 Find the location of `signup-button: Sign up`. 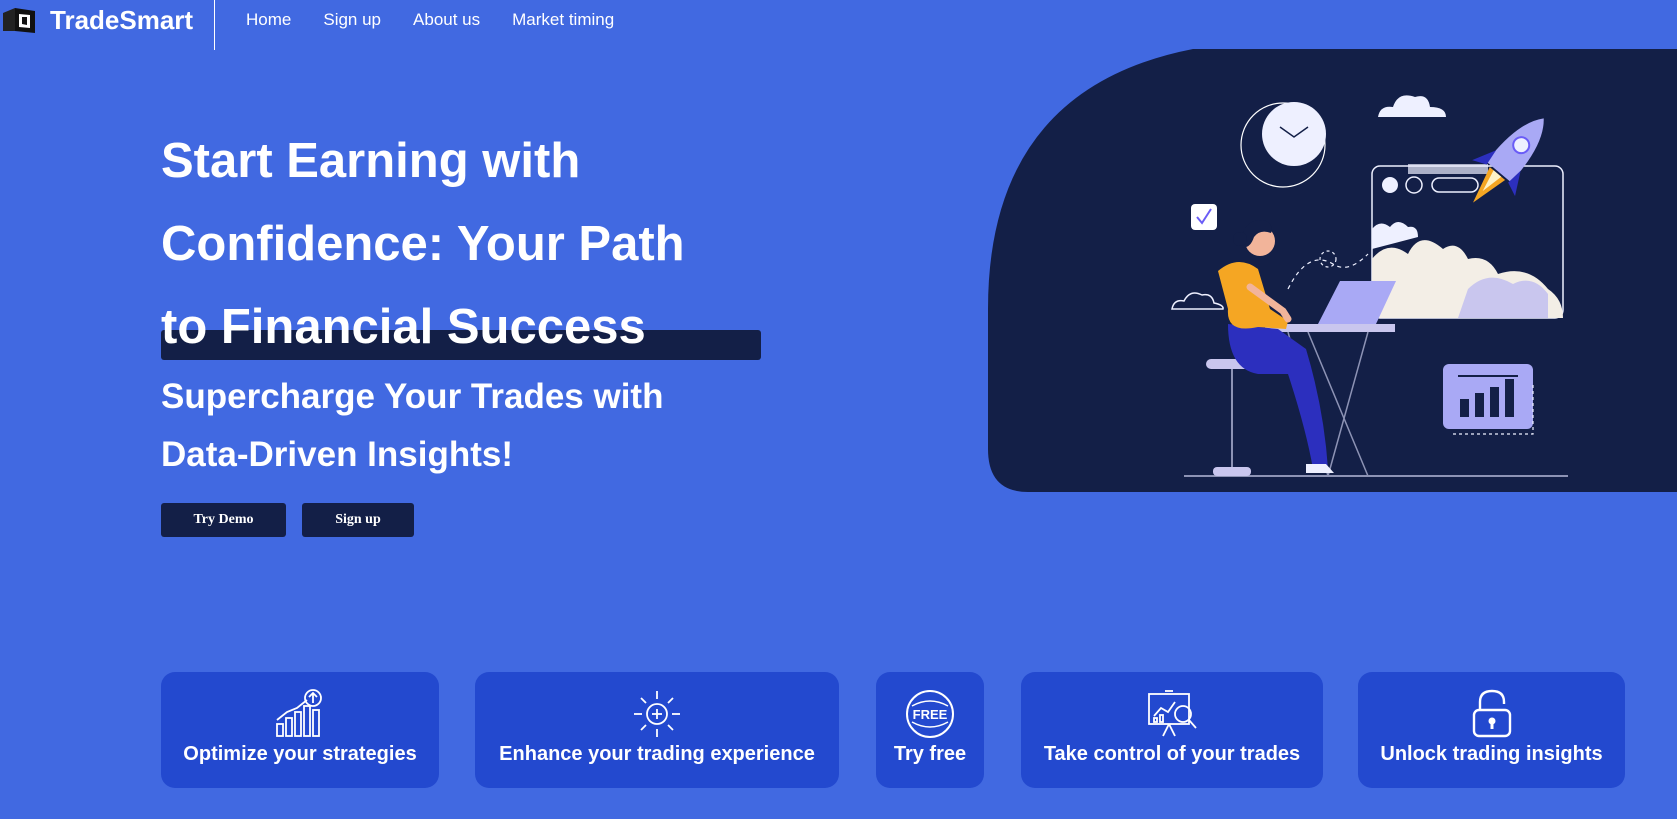

signup-button: Sign up is located at coordinates (358, 520).